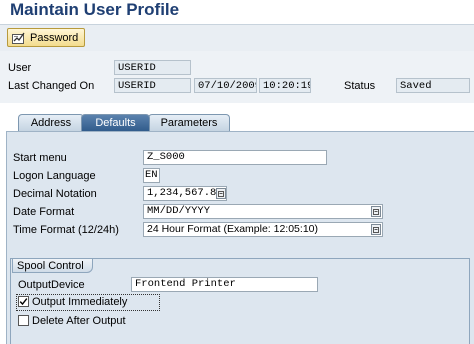  I want to click on output-immediately-checkbox, so click(23, 301).